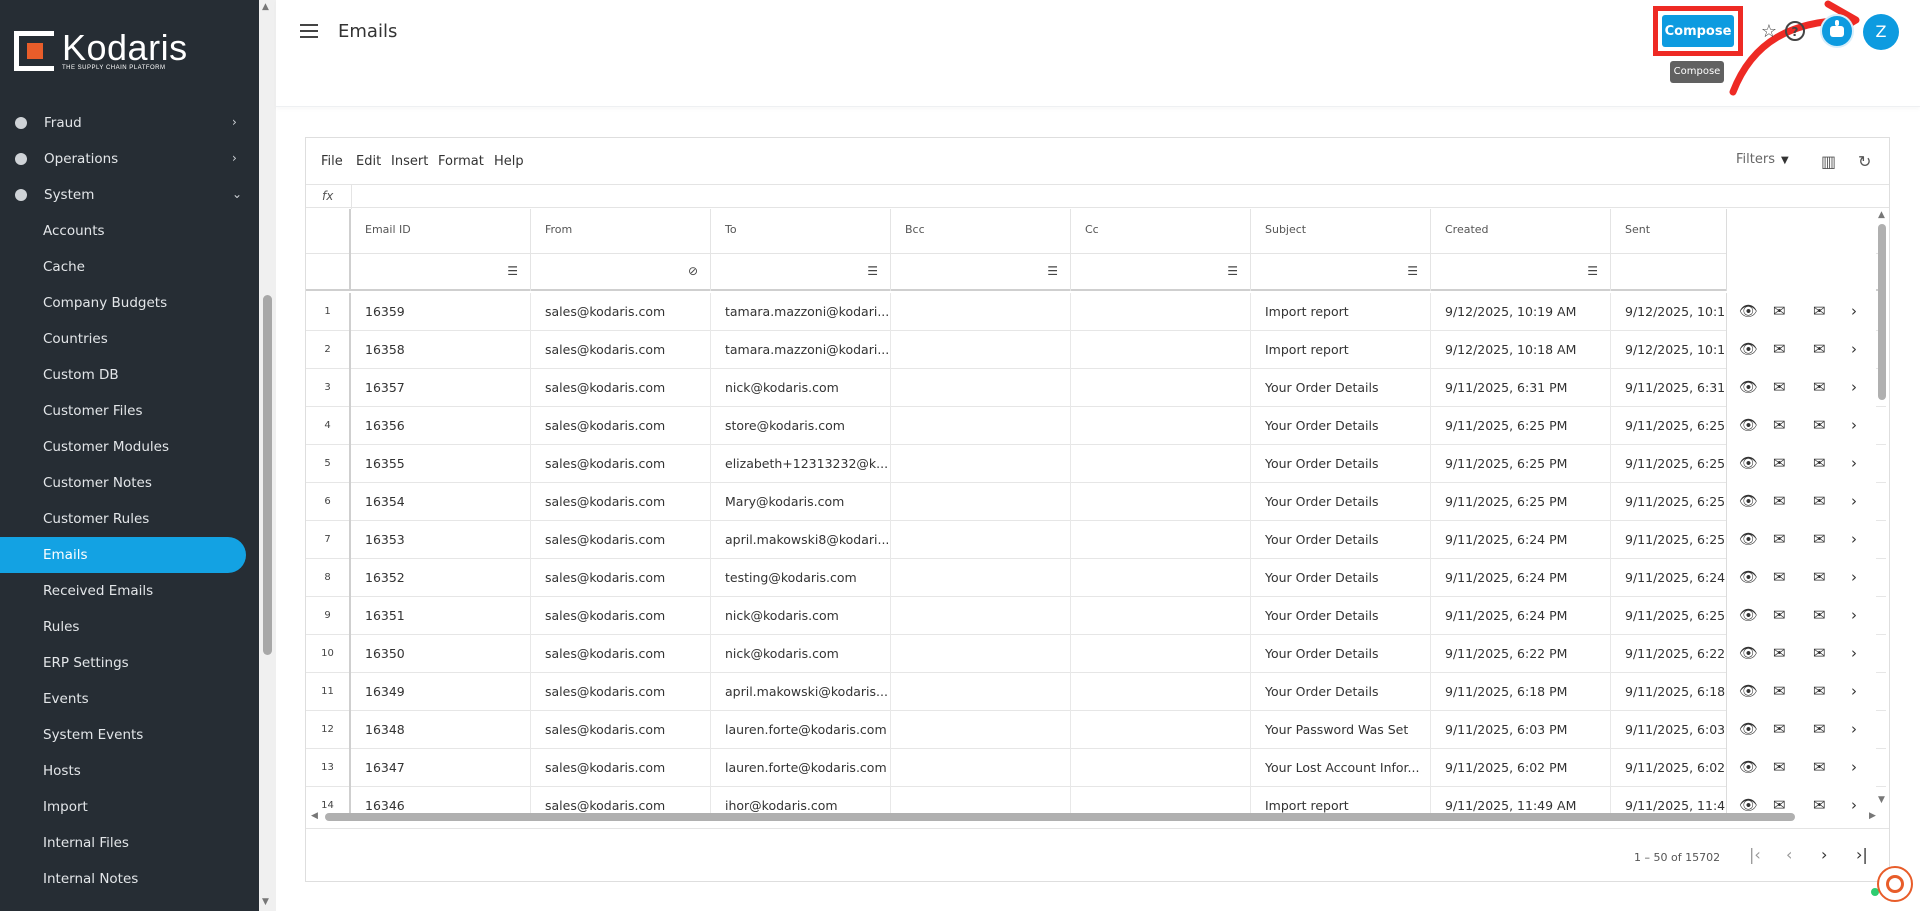 This screenshot has width=1920, height=911. What do you see at coordinates (129, 159) in the screenshot?
I see `sidebar-section-operations: Operations ›` at bounding box center [129, 159].